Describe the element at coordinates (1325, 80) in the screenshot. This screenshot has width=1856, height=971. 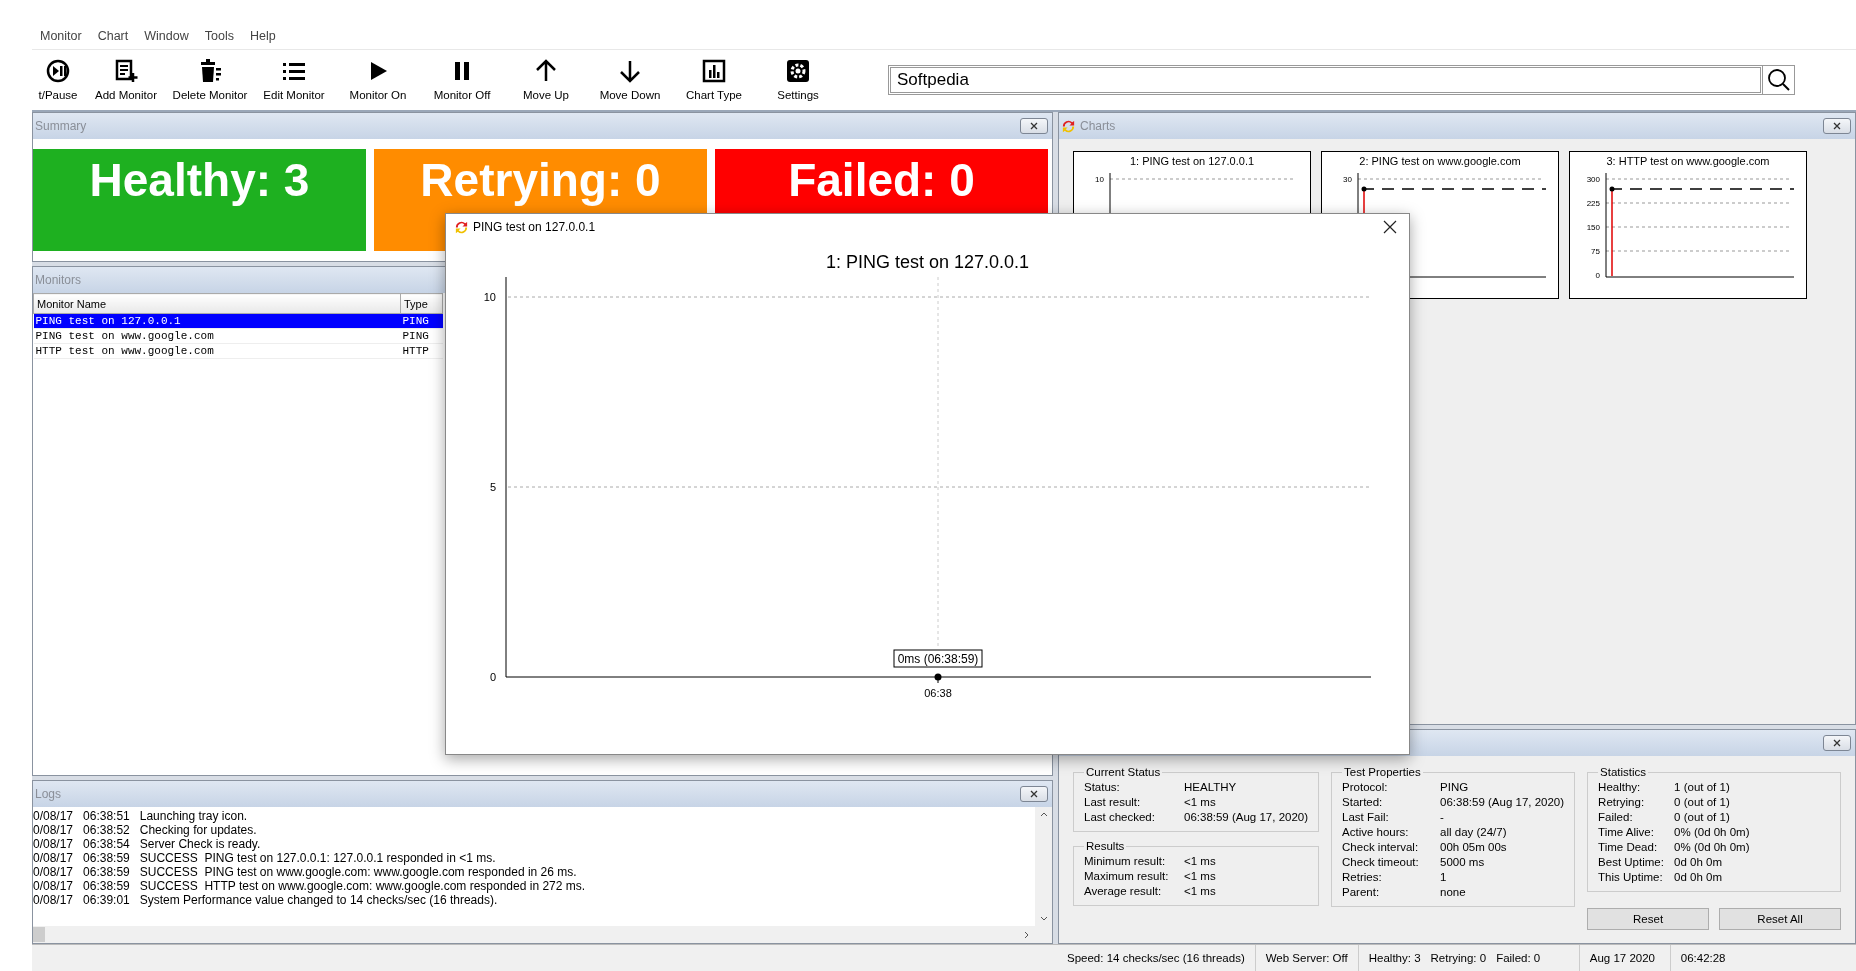
I see `search-field: Softpedia` at that location.